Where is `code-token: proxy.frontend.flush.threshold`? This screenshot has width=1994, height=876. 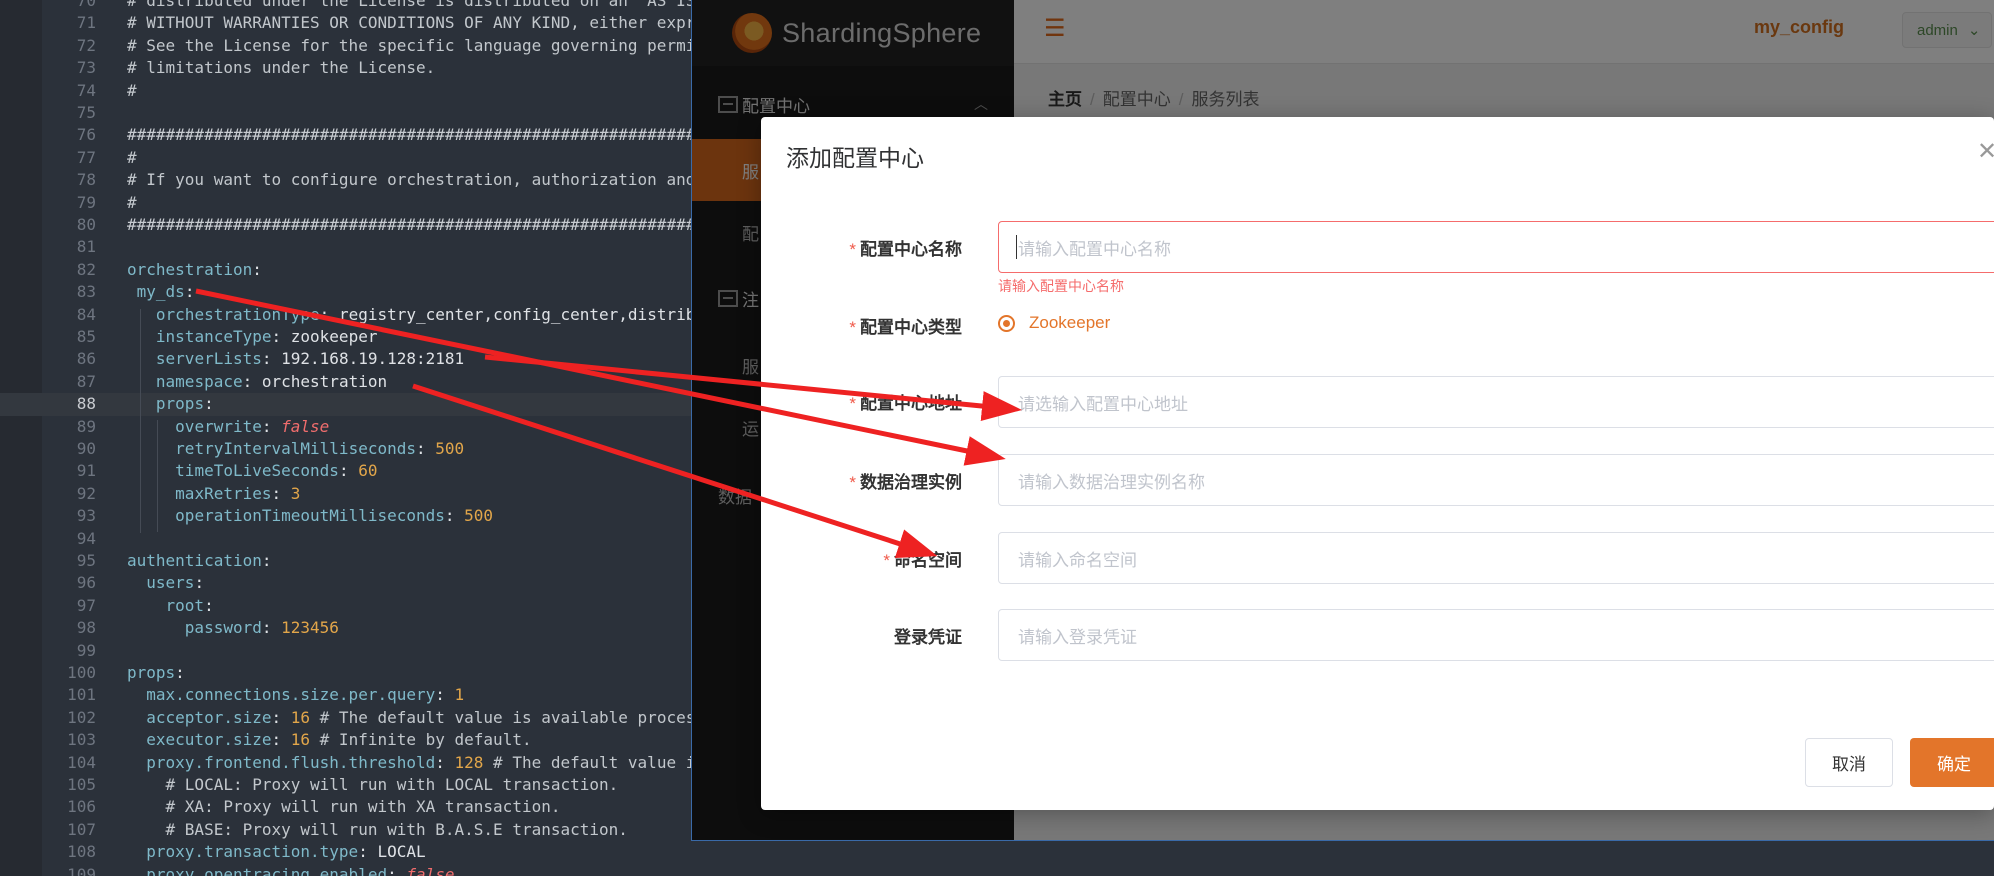
code-token: proxy.frontend.flush.threshold is located at coordinates (291, 762).